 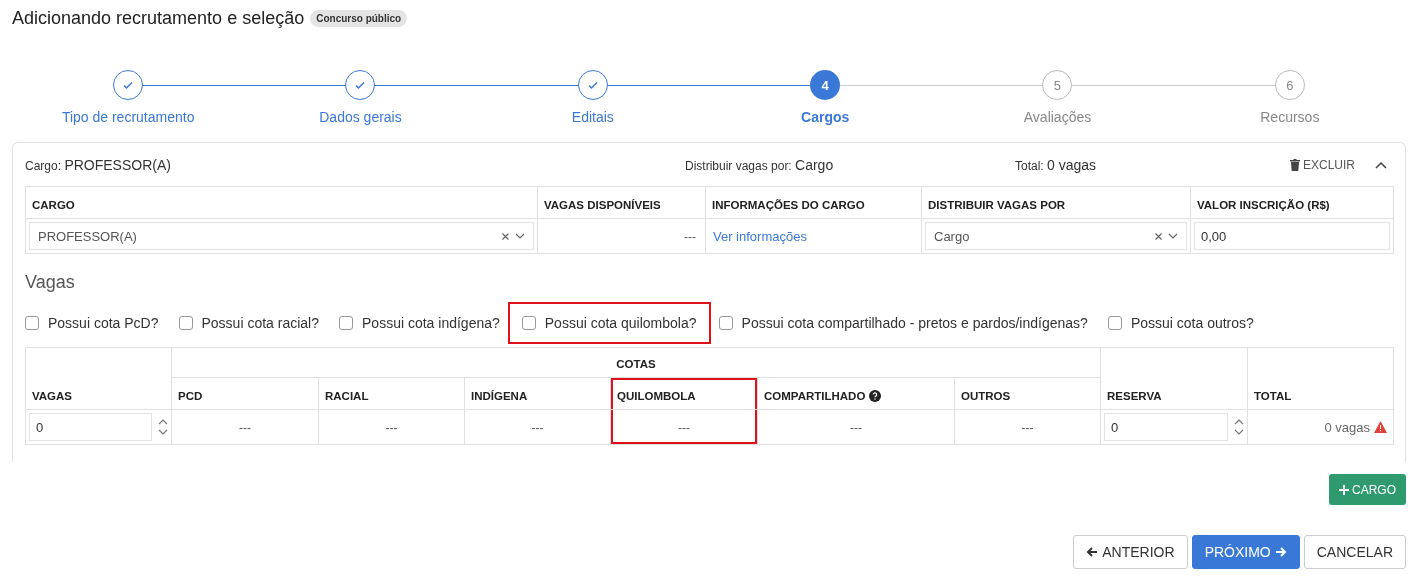 I want to click on group-header: COTAS, so click(x=636, y=362).